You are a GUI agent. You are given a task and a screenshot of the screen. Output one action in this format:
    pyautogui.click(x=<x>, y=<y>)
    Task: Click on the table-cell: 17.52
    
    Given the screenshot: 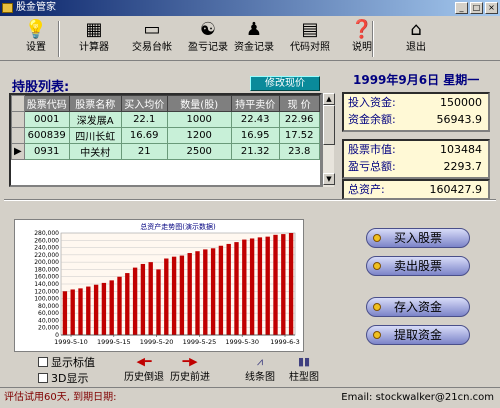 What is the action you would take?
    pyautogui.click(x=299, y=135)
    